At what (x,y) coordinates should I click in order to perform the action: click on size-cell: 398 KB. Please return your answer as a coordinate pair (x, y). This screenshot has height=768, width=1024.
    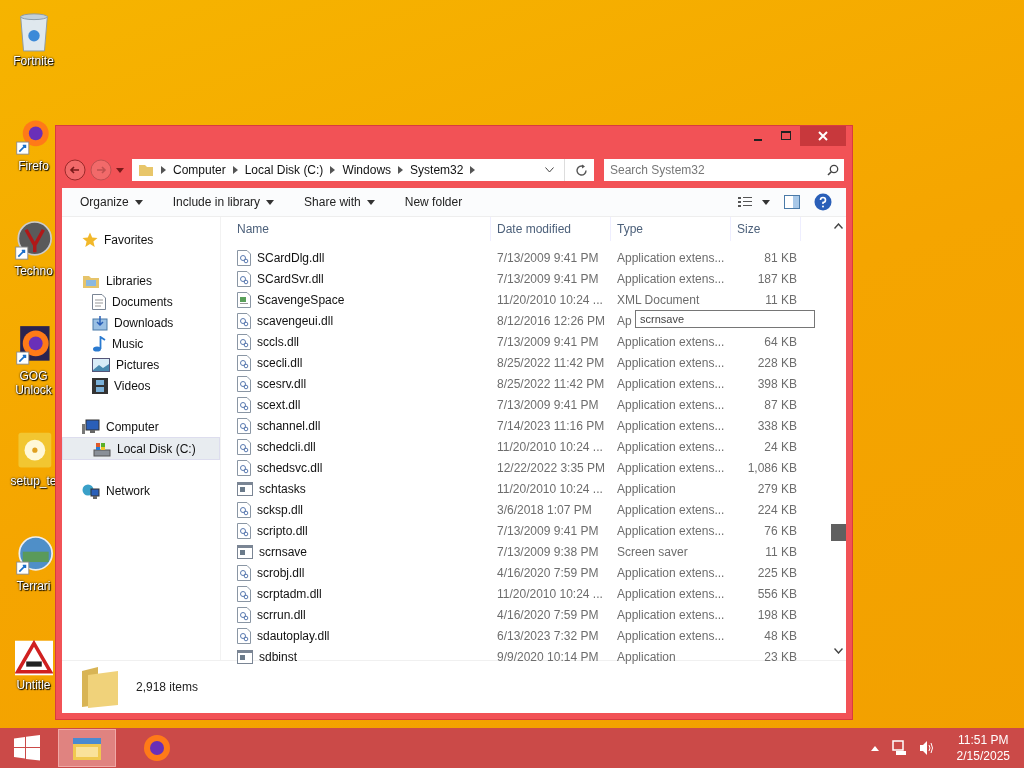
    Looking at the image, I should click on (777, 383).